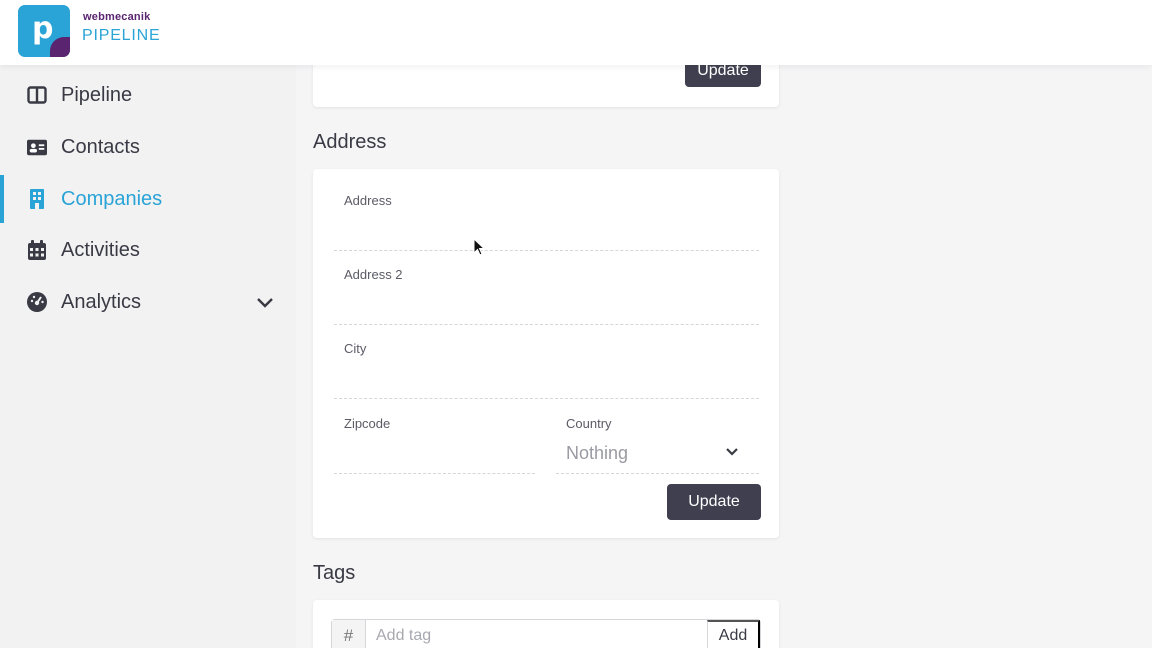 The width and height of the screenshot is (1152, 648). I want to click on logo-letter: p, so click(43, 28).